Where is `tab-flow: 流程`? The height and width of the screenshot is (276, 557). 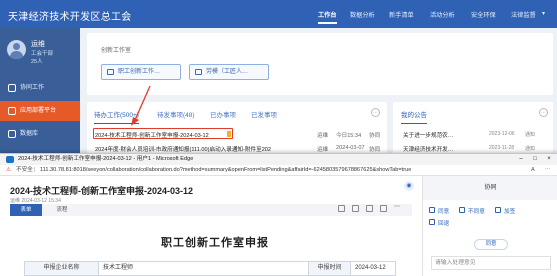 tab-flow: 流程 is located at coordinates (62, 210).